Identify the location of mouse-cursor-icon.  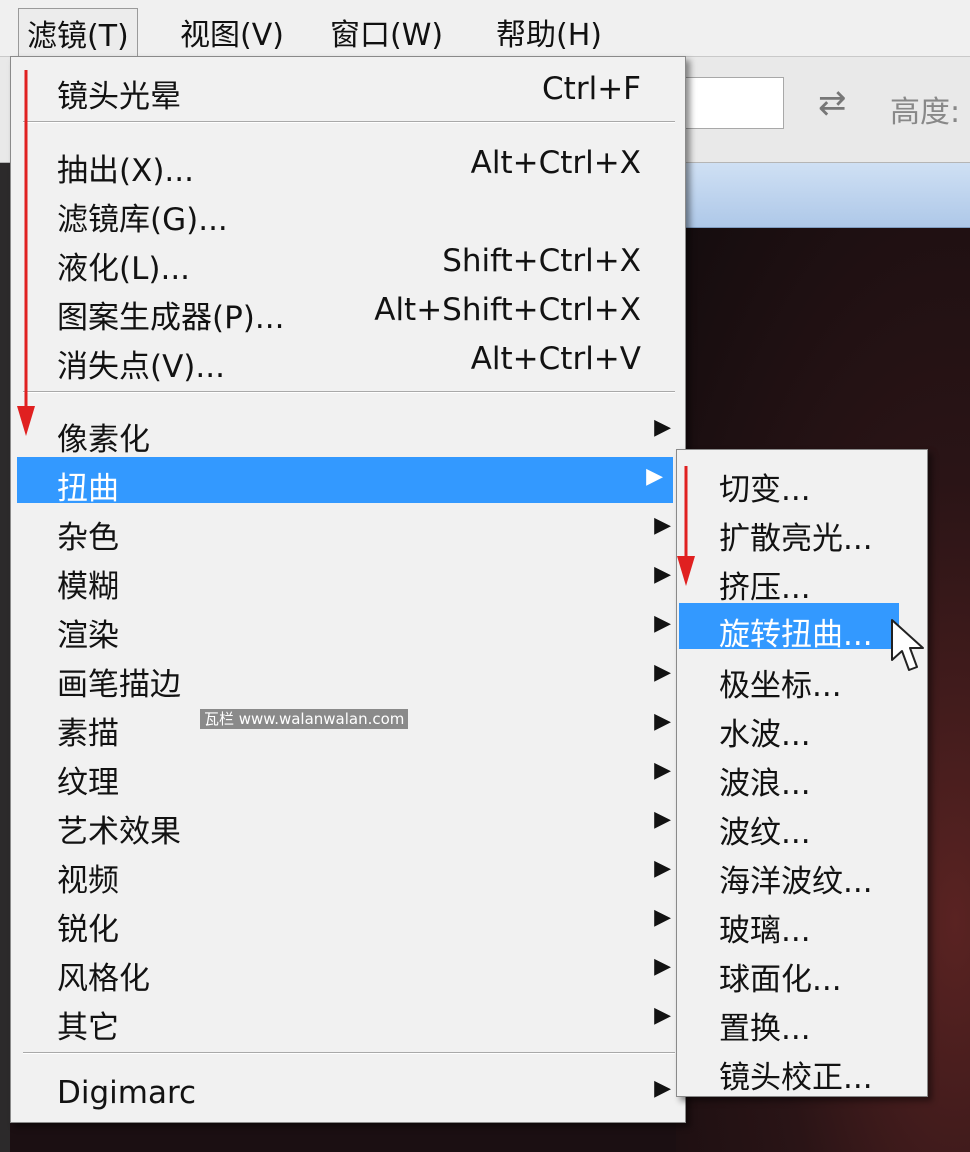
(907, 645).